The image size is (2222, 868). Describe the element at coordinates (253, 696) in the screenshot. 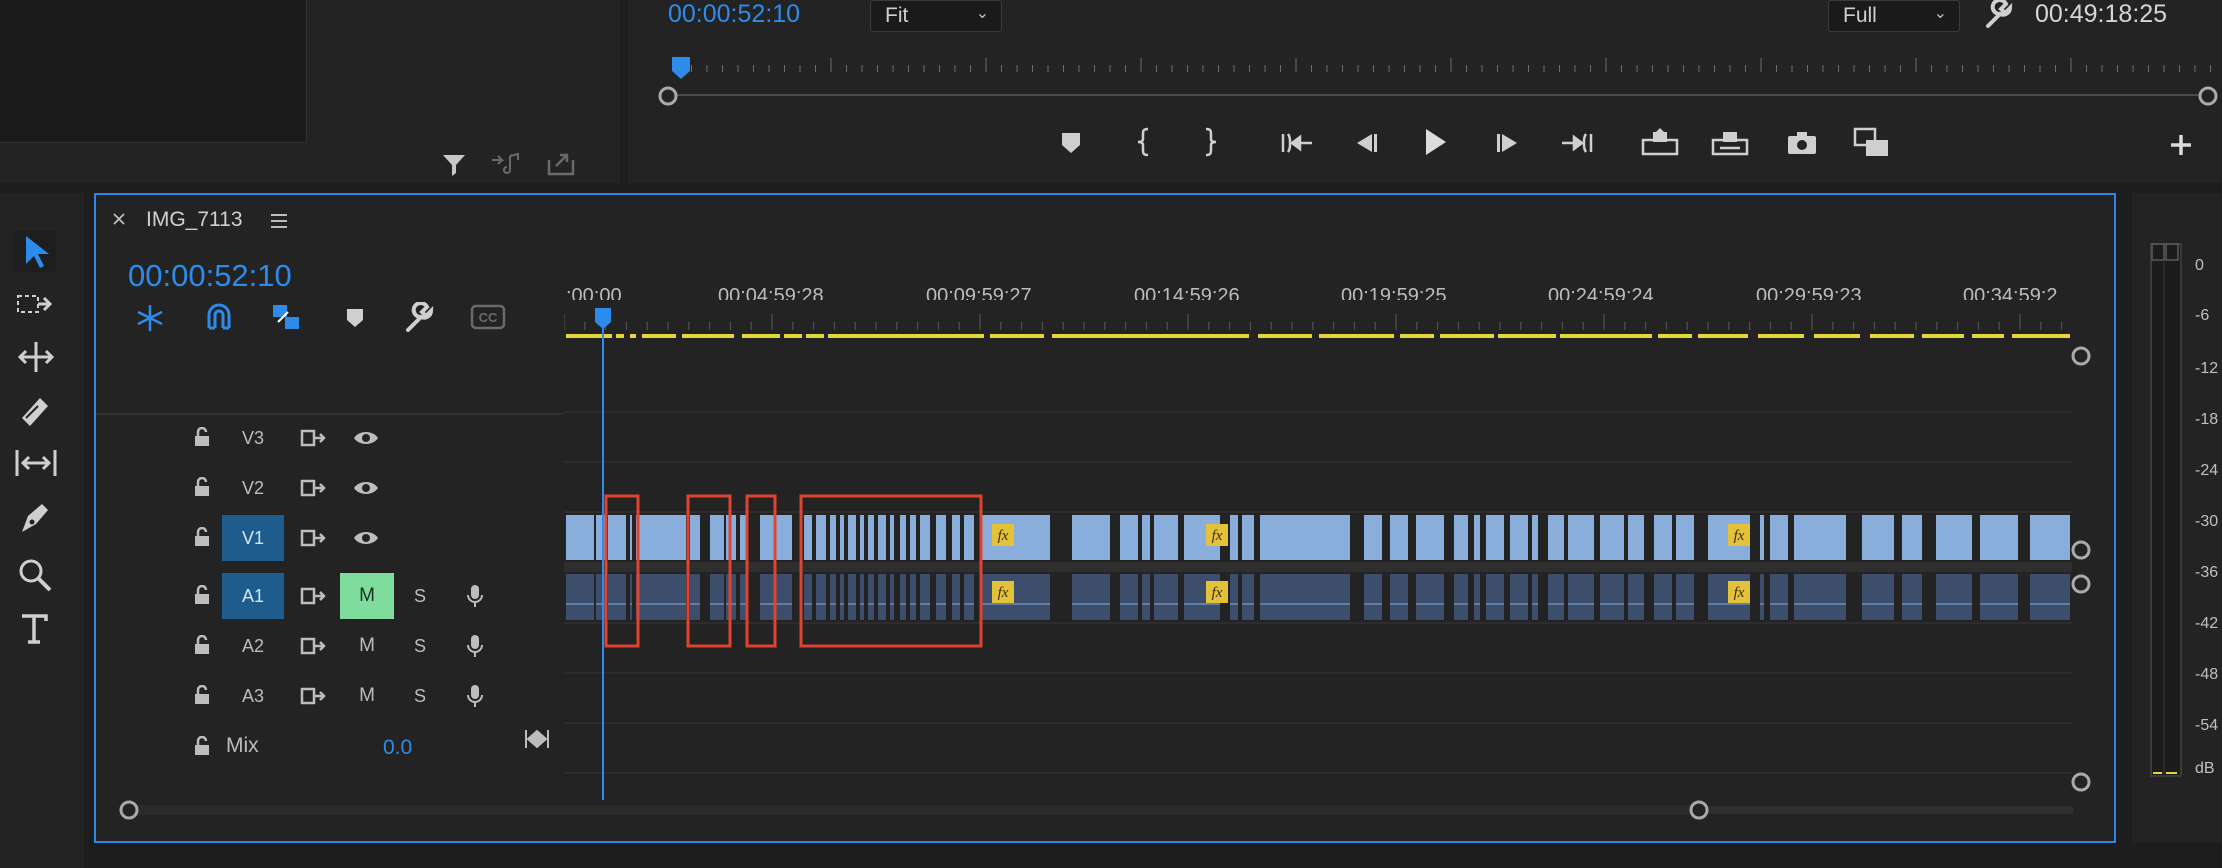

I see `track-target-a3: A3` at that location.